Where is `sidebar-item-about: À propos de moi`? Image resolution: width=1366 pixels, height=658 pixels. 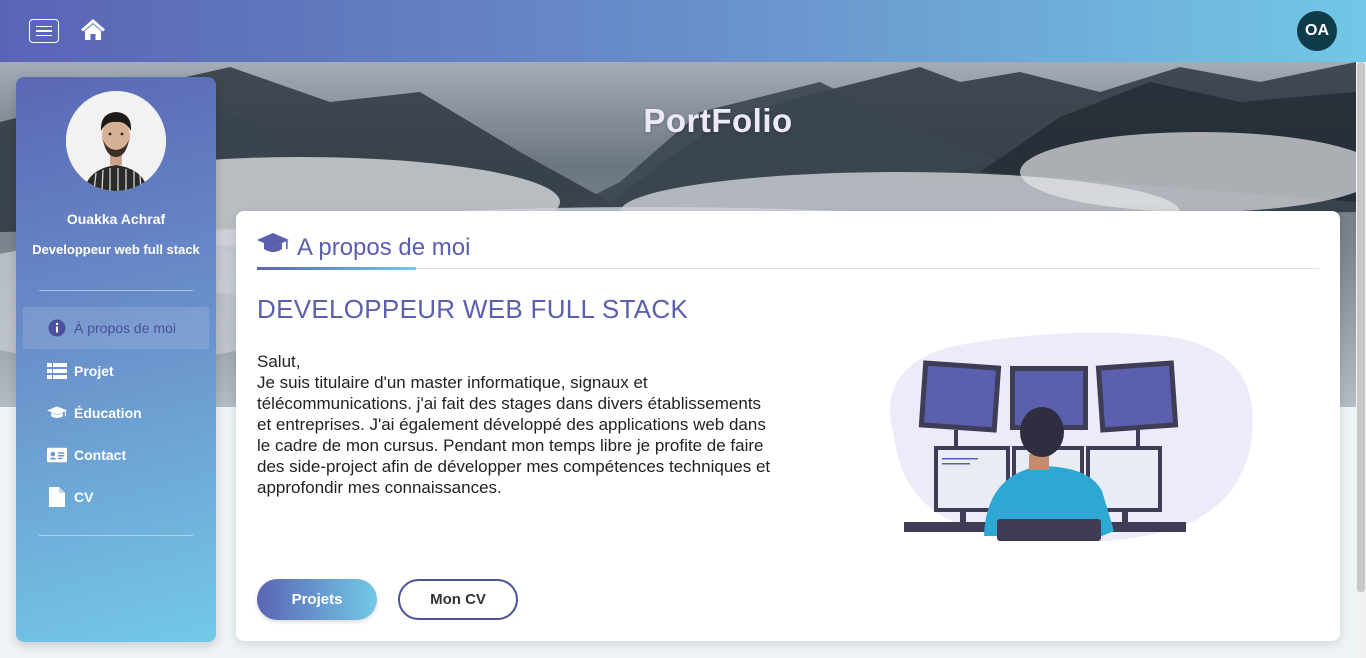 sidebar-item-about: À propos de moi is located at coordinates (116, 328).